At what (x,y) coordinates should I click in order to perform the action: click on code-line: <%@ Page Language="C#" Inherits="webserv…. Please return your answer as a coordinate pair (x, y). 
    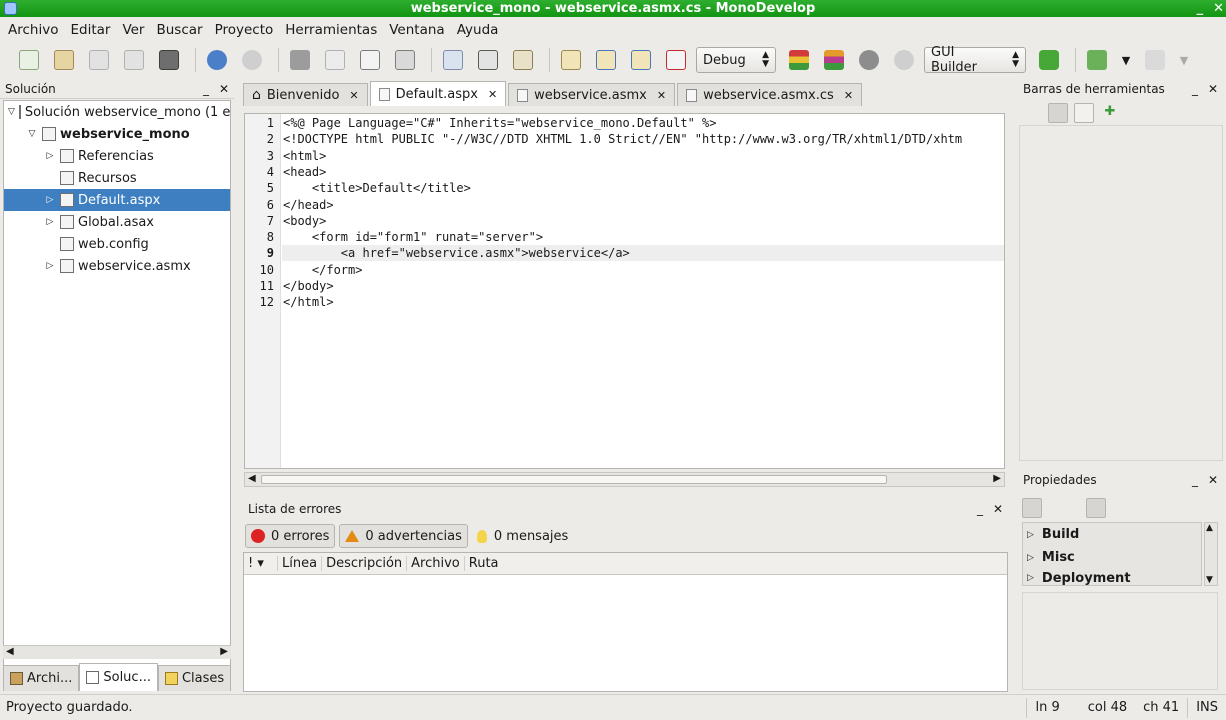
    Looking at the image, I should click on (499, 123).